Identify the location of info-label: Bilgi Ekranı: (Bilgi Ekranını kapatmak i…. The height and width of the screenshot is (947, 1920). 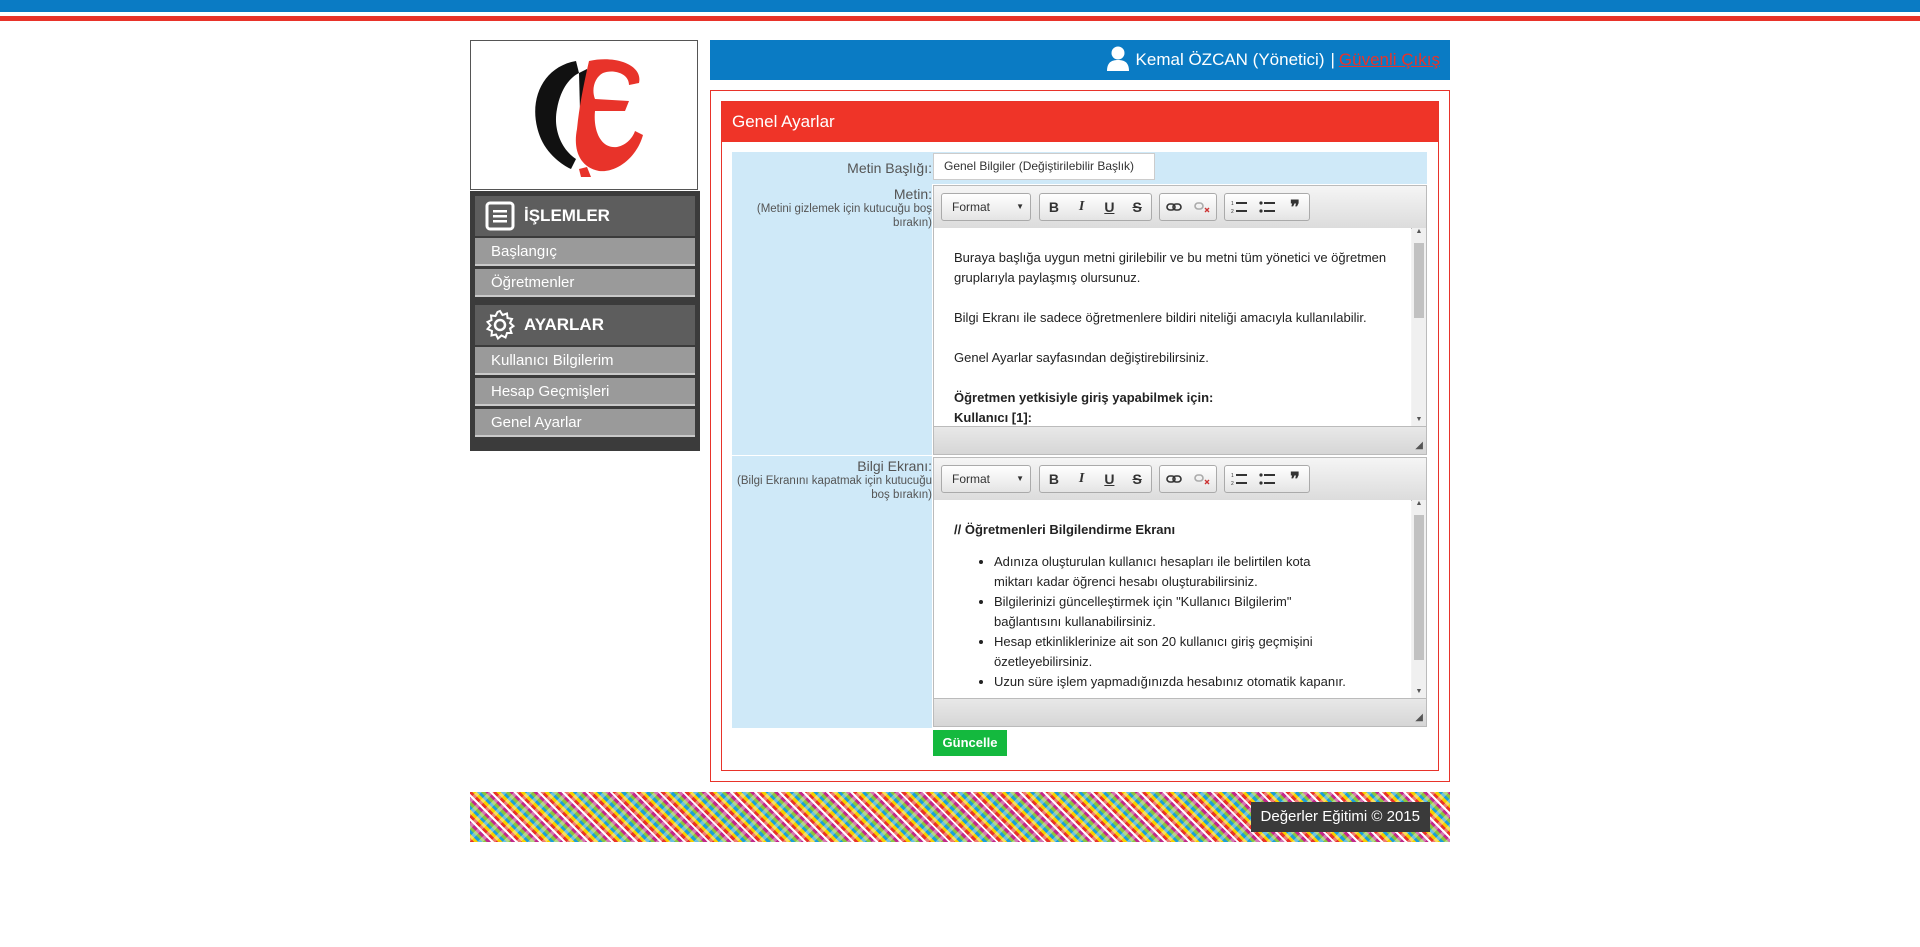
(832, 480).